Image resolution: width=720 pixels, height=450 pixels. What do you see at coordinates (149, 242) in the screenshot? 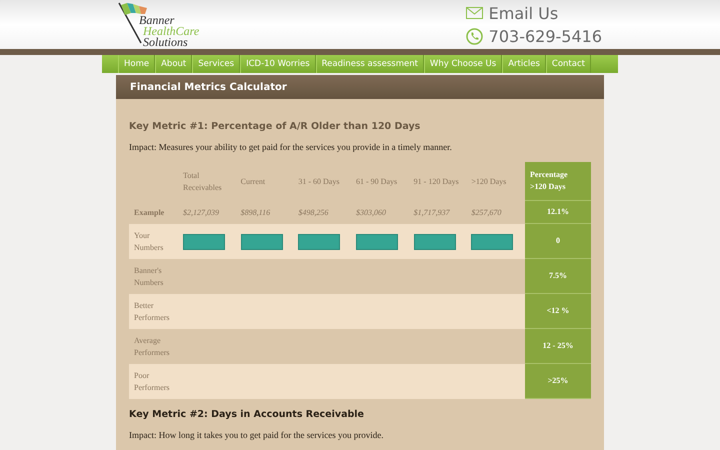
I see `row-label: Your Numbers` at bounding box center [149, 242].